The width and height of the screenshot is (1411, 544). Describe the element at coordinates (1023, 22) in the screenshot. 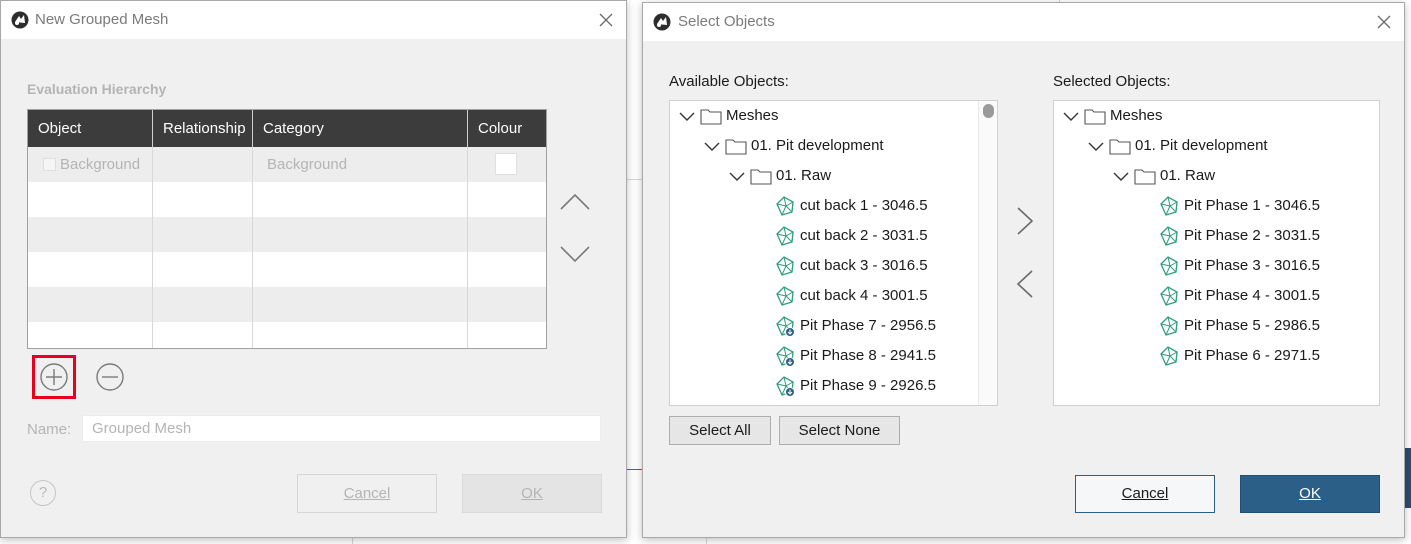

I see `title-bar: Select Objects` at that location.